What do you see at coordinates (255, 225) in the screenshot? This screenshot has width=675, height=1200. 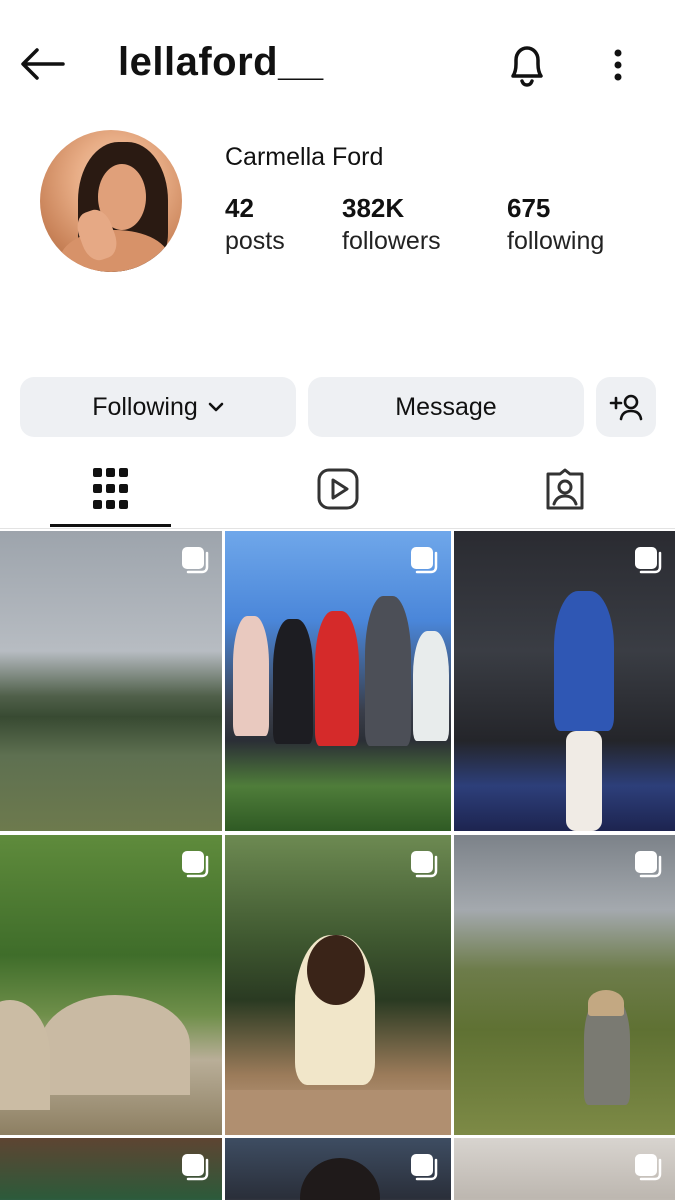 I see `stat-posts: 42 posts` at bounding box center [255, 225].